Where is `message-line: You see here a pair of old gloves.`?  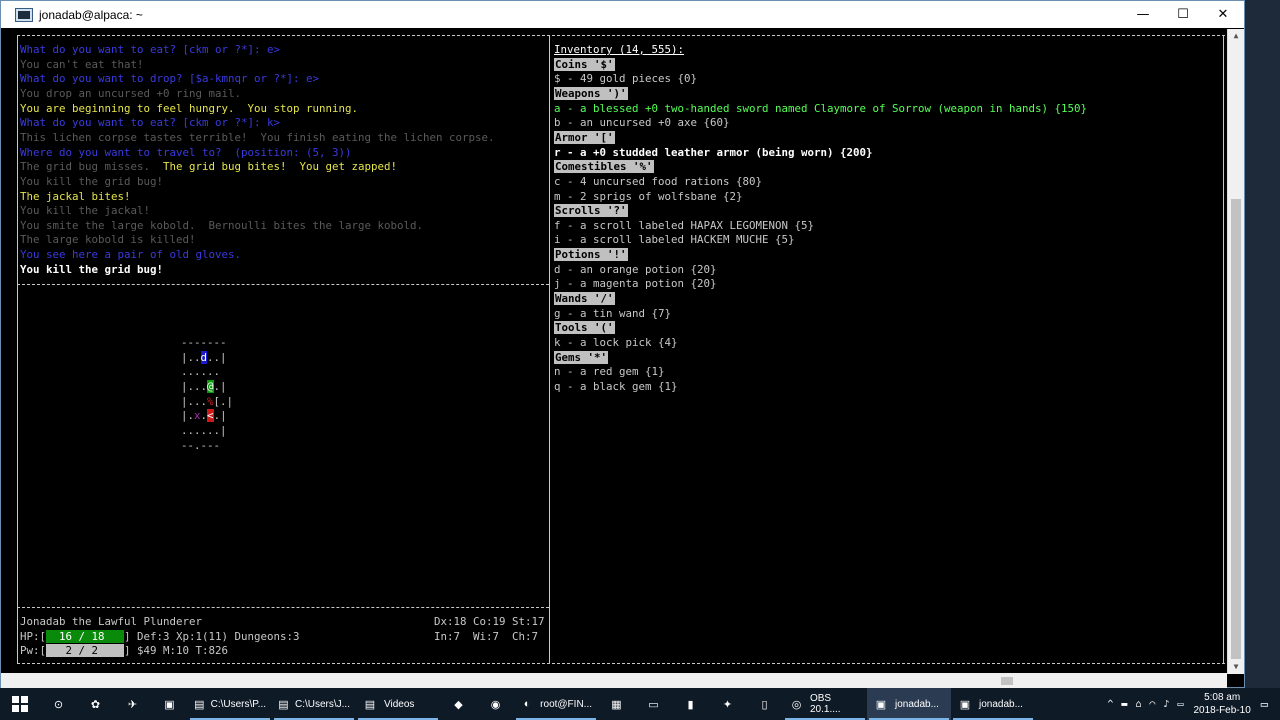
message-line: You see here a pair of old gloves. is located at coordinates (130, 255).